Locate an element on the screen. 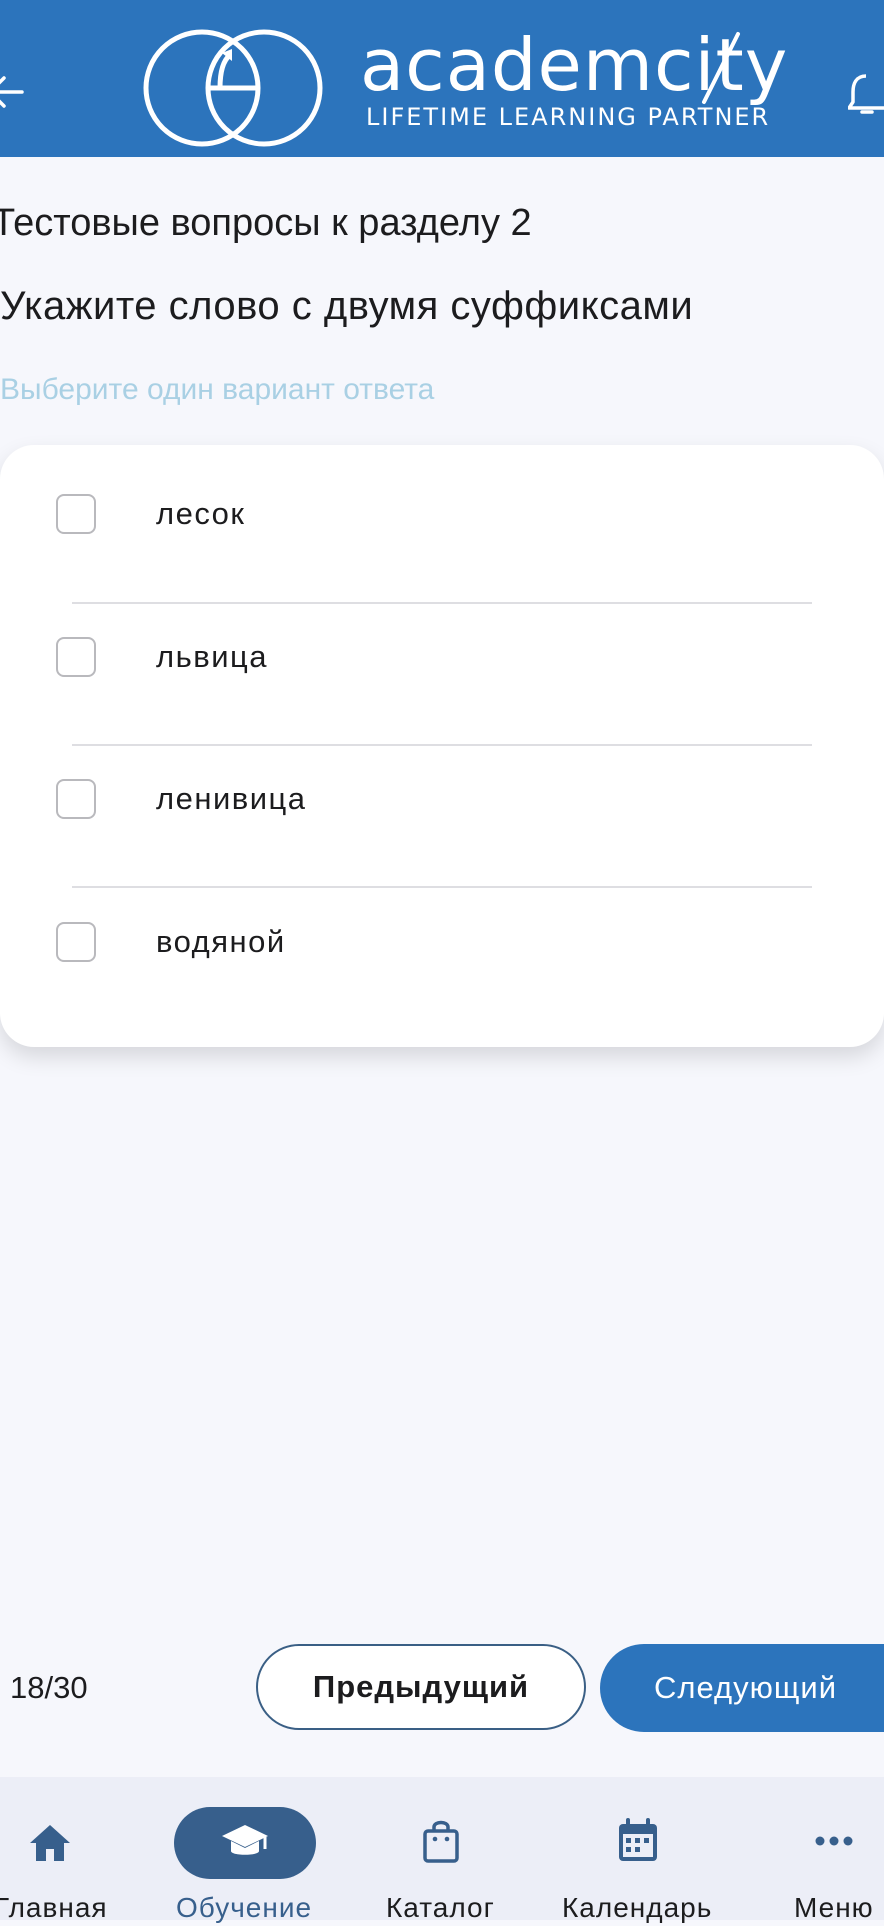  answer-option: лесок is located at coordinates (442, 516).